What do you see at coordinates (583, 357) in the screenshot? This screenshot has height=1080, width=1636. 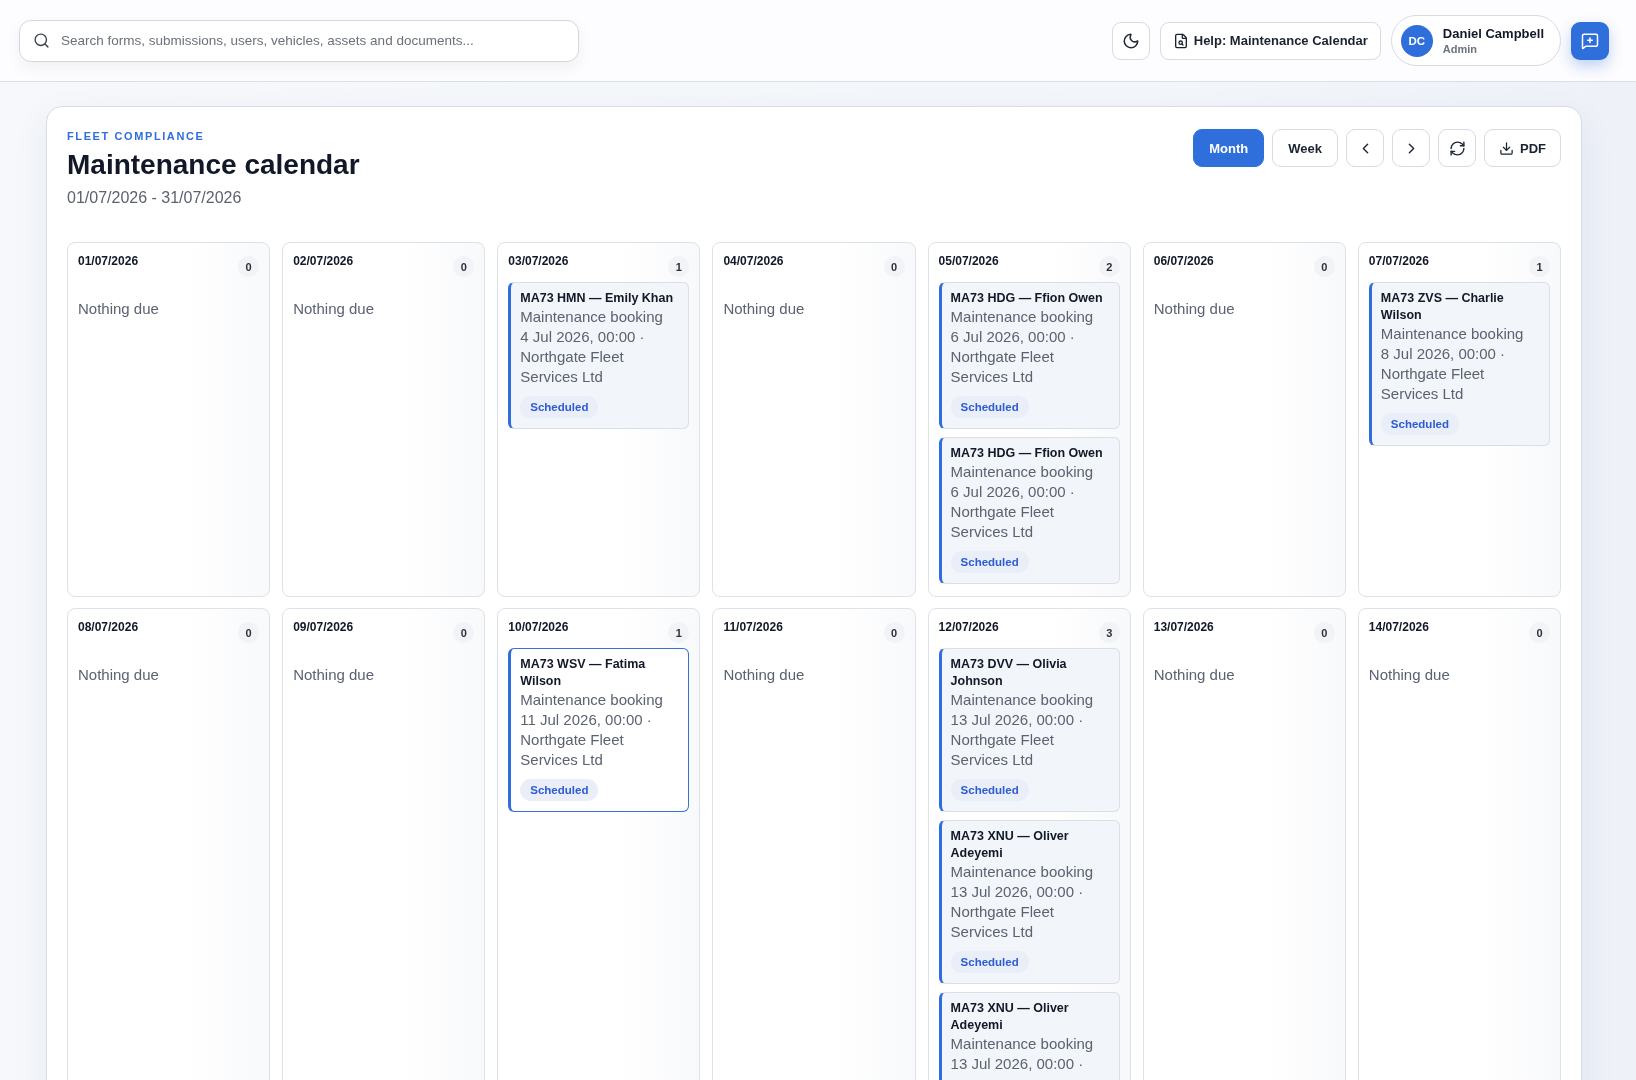 I see `event-details: 4 Jul 2026, 00:00 · Northgate Fleet Services Ltd` at bounding box center [583, 357].